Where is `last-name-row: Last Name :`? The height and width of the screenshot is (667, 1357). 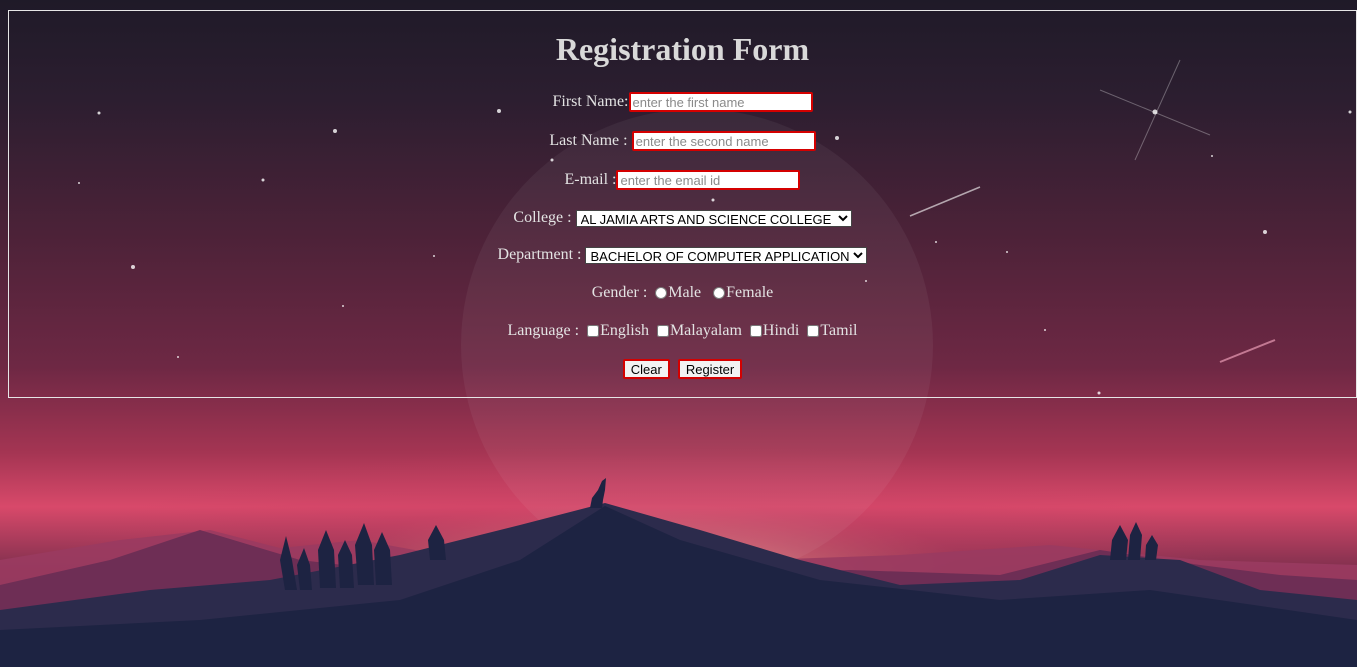
last-name-row: Last Name : is located at coordinates (682, 141).